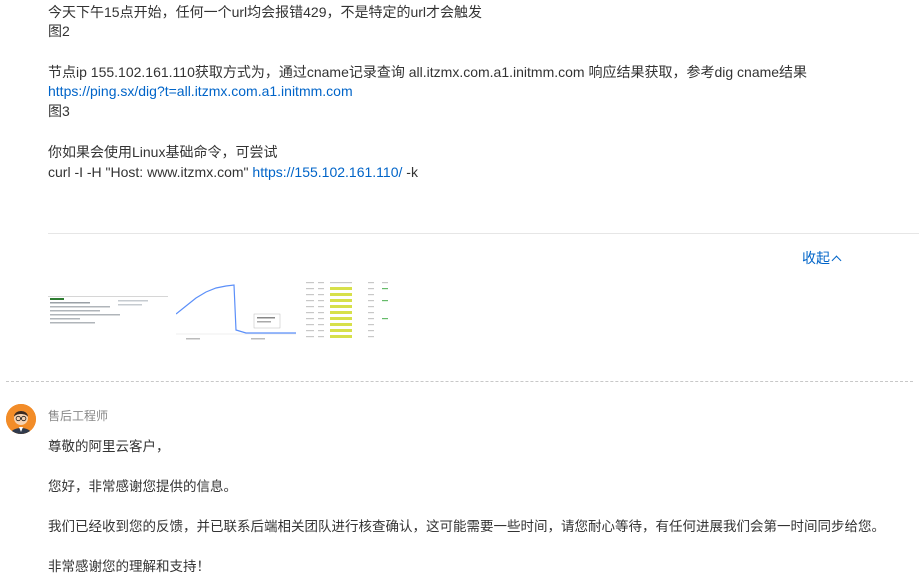  I want to click on reply-paragraph: 您好，非常感谢您提供的信息。, so click(142, 486).